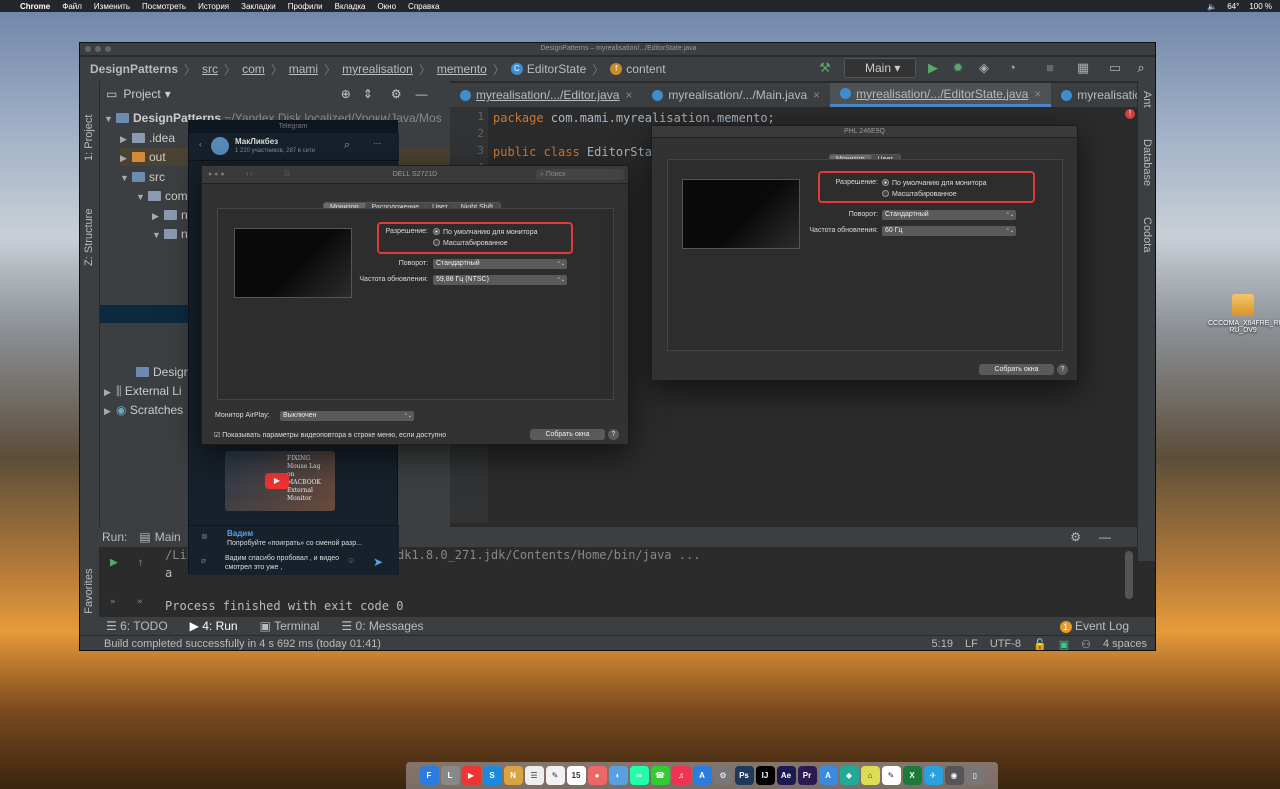  I want to click on dock-app-icon: ⌂, so click(870, 775).